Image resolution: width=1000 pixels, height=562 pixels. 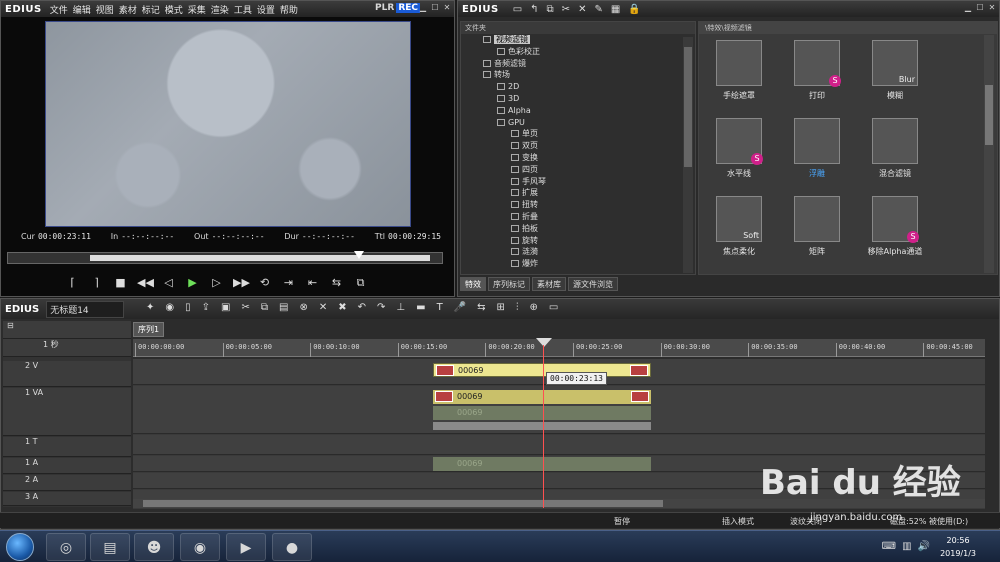 What do you see at coordinates (323, 307) in the screenshot?
I see `ripple-delete-icon: ✕` at bounding box center [323, 307].